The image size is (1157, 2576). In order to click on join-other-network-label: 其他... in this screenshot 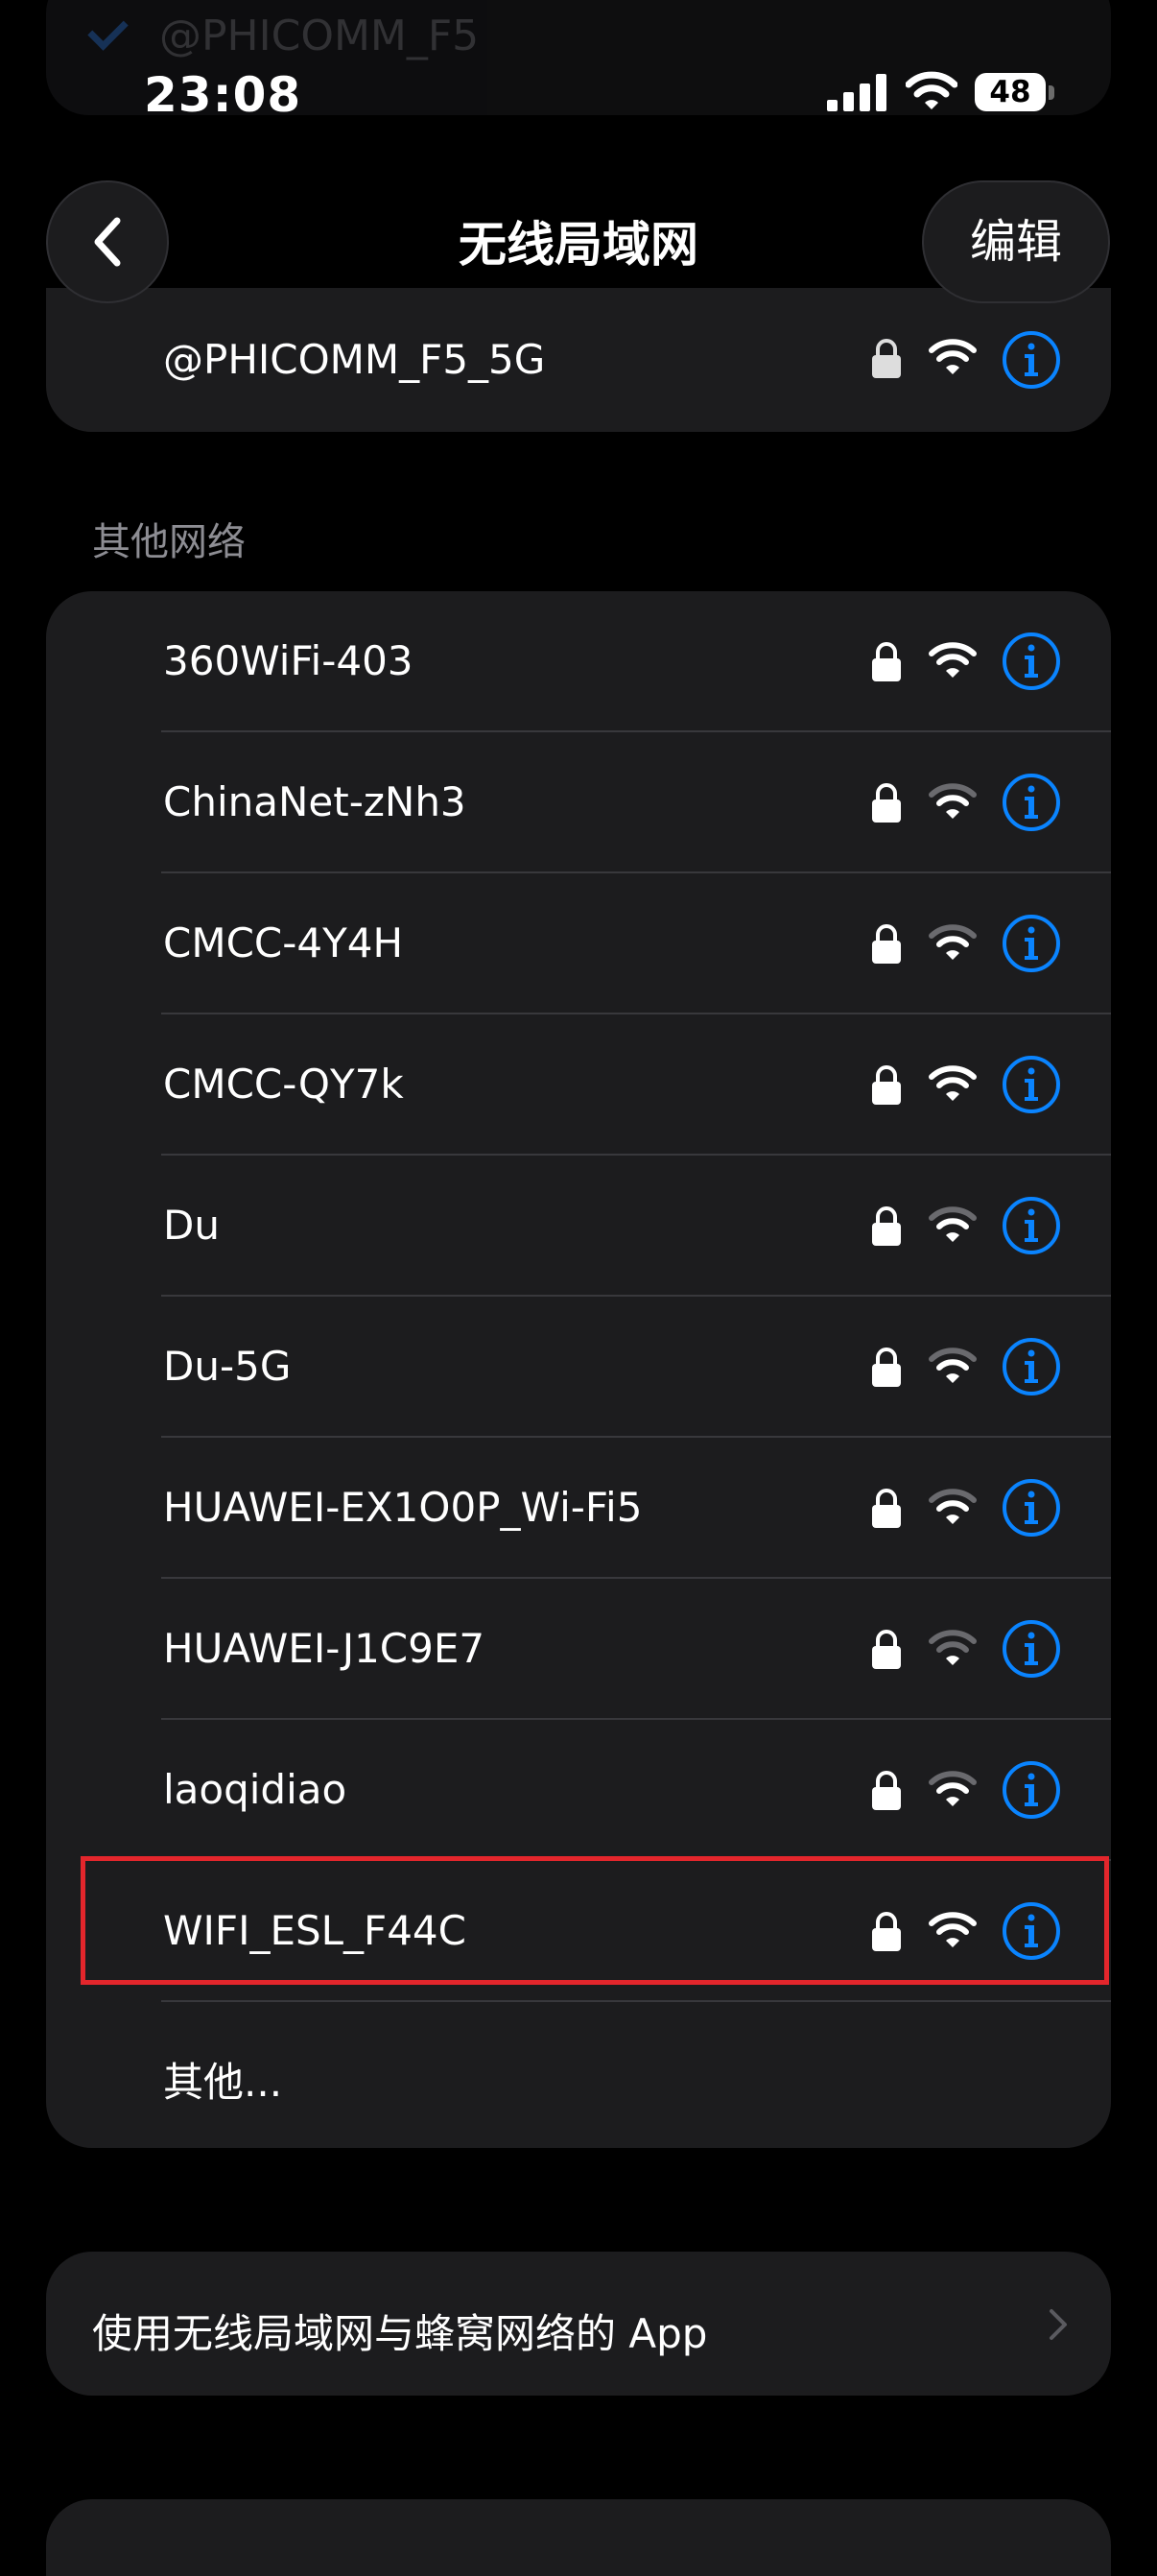, I will do `click(223, 2082)`.